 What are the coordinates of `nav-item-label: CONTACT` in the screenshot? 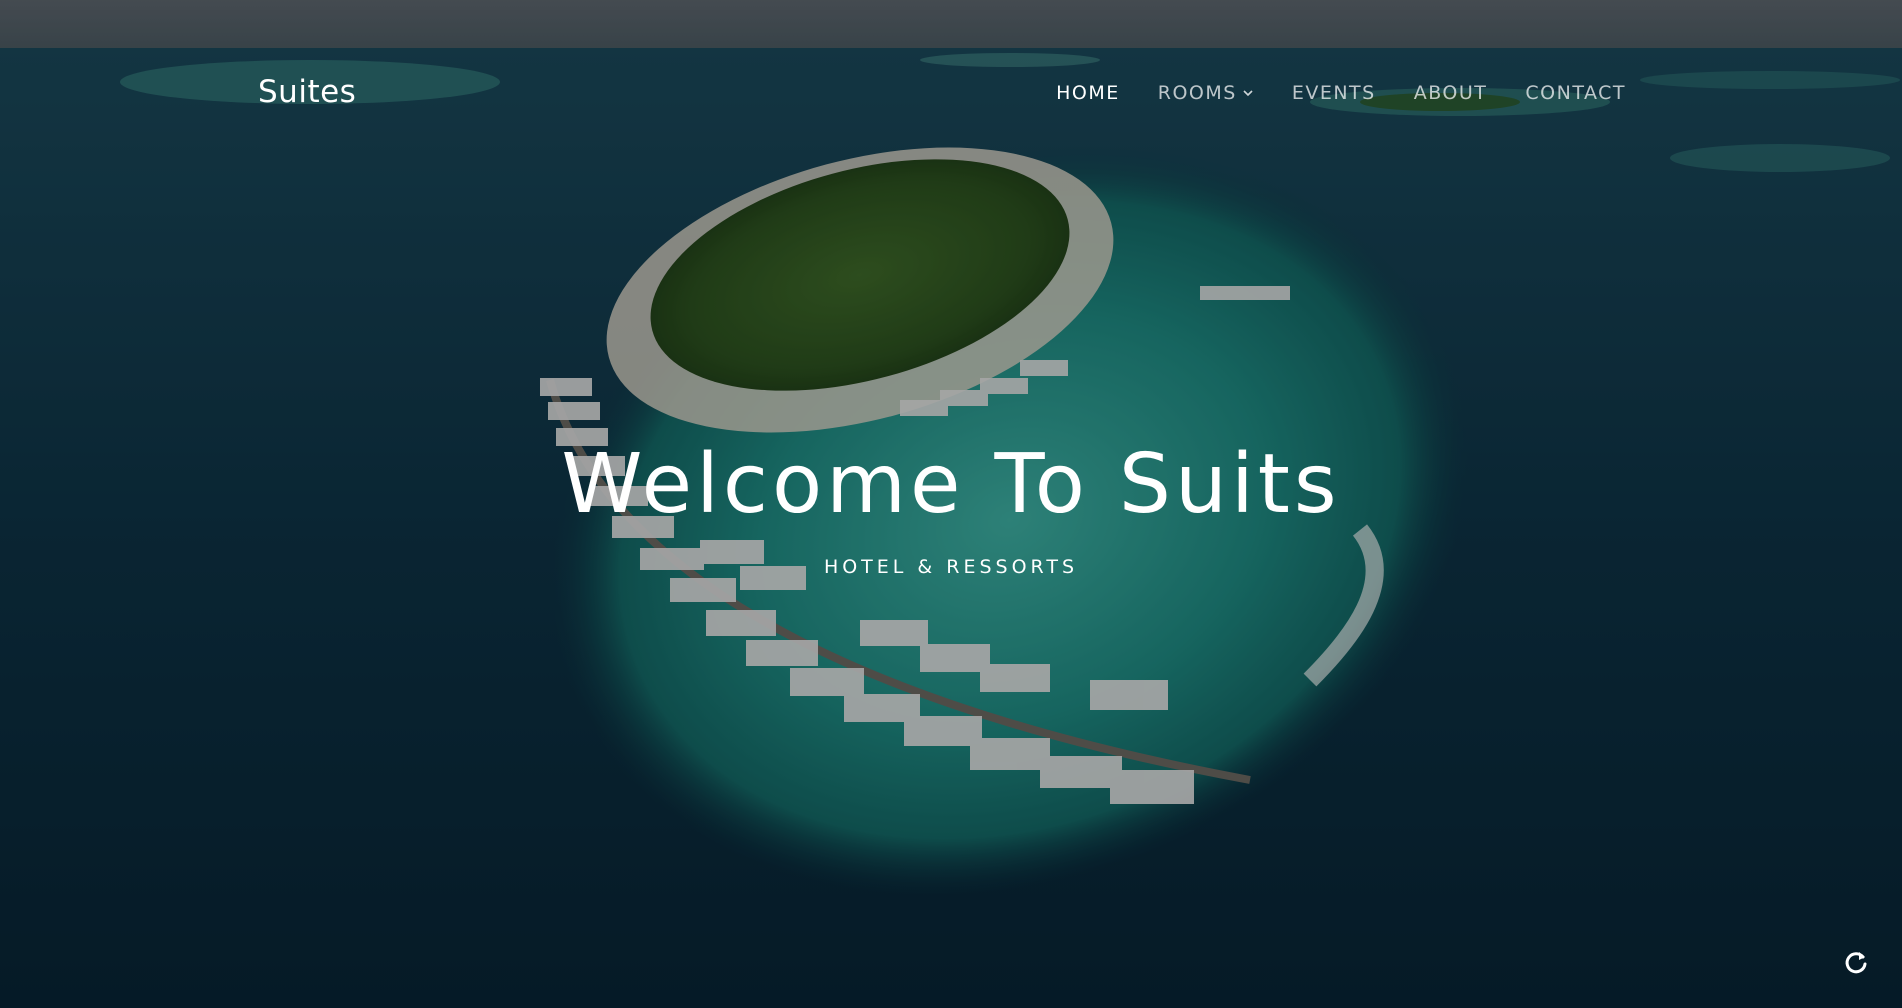 It's located at (1575, 93).